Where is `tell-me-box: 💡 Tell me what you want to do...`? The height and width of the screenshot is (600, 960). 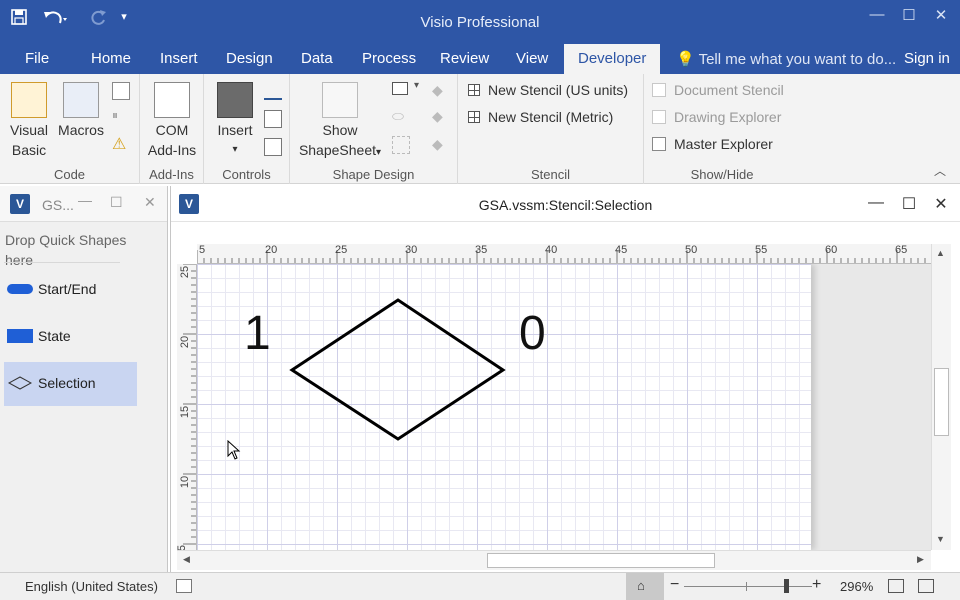
tell-me-box: 💡 Tell me what you want to do... is located at coordinates (786, 59).